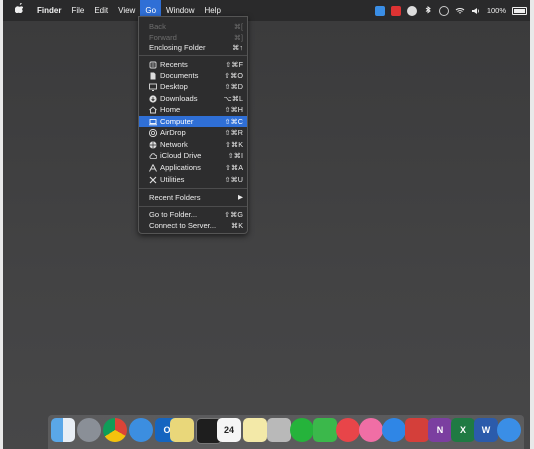 This screenshot has height=449, width=534. What do you see at coordinates (486, 430) in the screenshot?
I see `word-icon: W` at bounding box center [486, 430].